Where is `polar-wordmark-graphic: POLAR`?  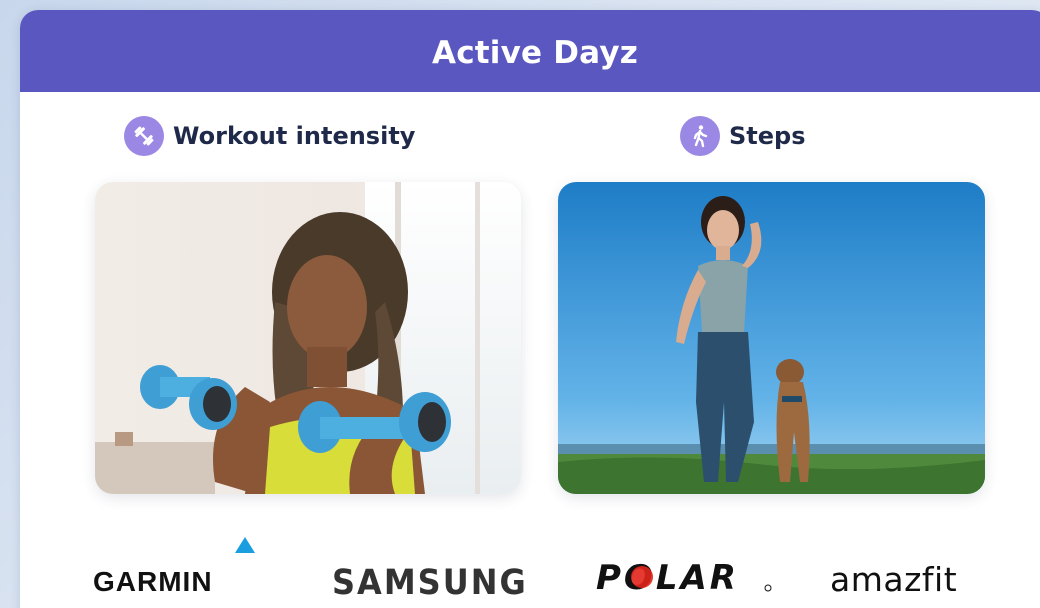 polar-wordmark-graphic: POLAR is located at coordinates (684, 578).